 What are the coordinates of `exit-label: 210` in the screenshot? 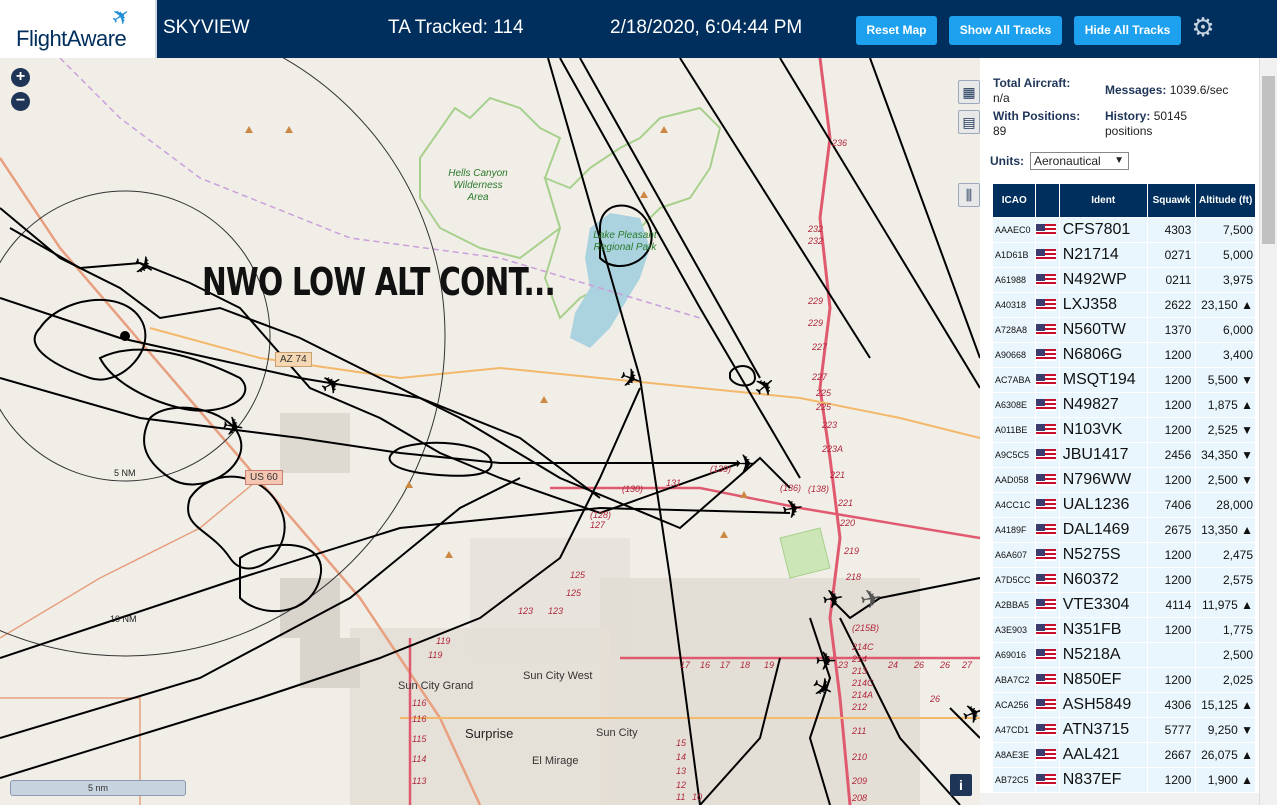 It's located at (860, 757).